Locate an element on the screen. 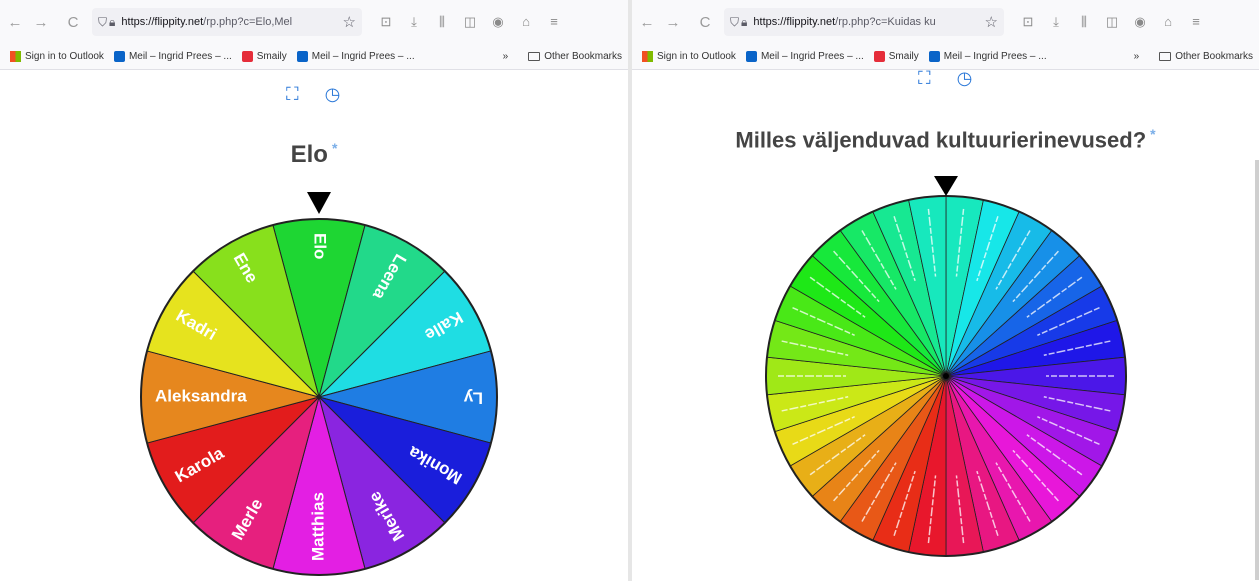 Image resolution: width=1259 pixels, height=581 pixels. wheel-segment-label: Aleksandra is located at coordinates (201, 395).